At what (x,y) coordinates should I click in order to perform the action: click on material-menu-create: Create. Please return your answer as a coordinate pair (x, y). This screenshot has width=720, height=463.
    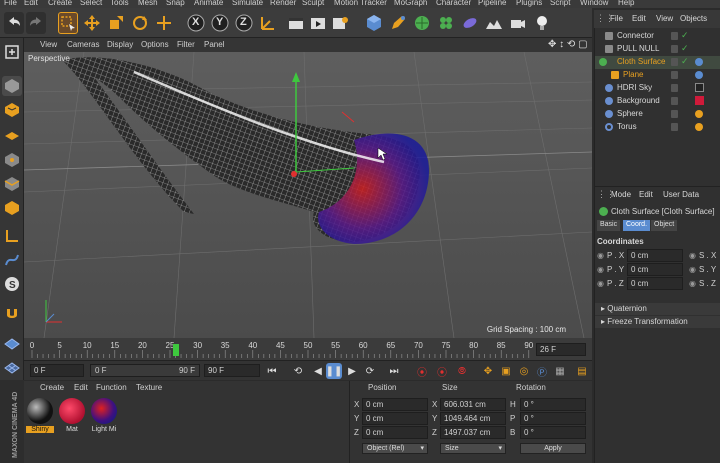
    Looking at the image, I should click on (52, 387).